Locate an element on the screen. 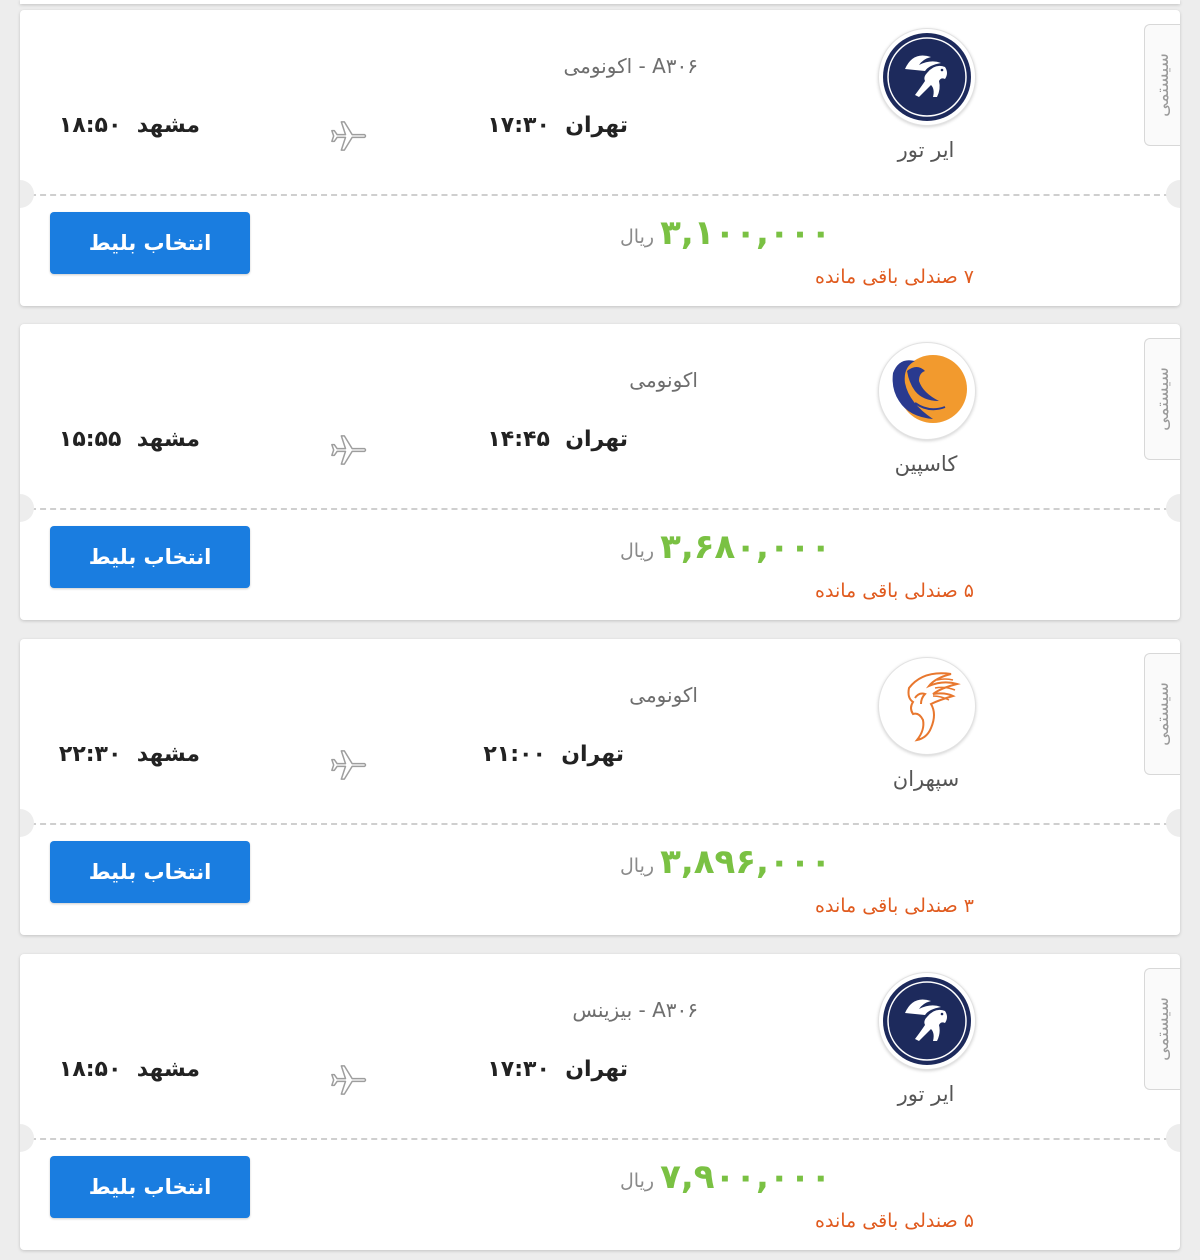  price: ۳,۸۹۶,۰۰۰ ریال is located at coordinates (808, 862).